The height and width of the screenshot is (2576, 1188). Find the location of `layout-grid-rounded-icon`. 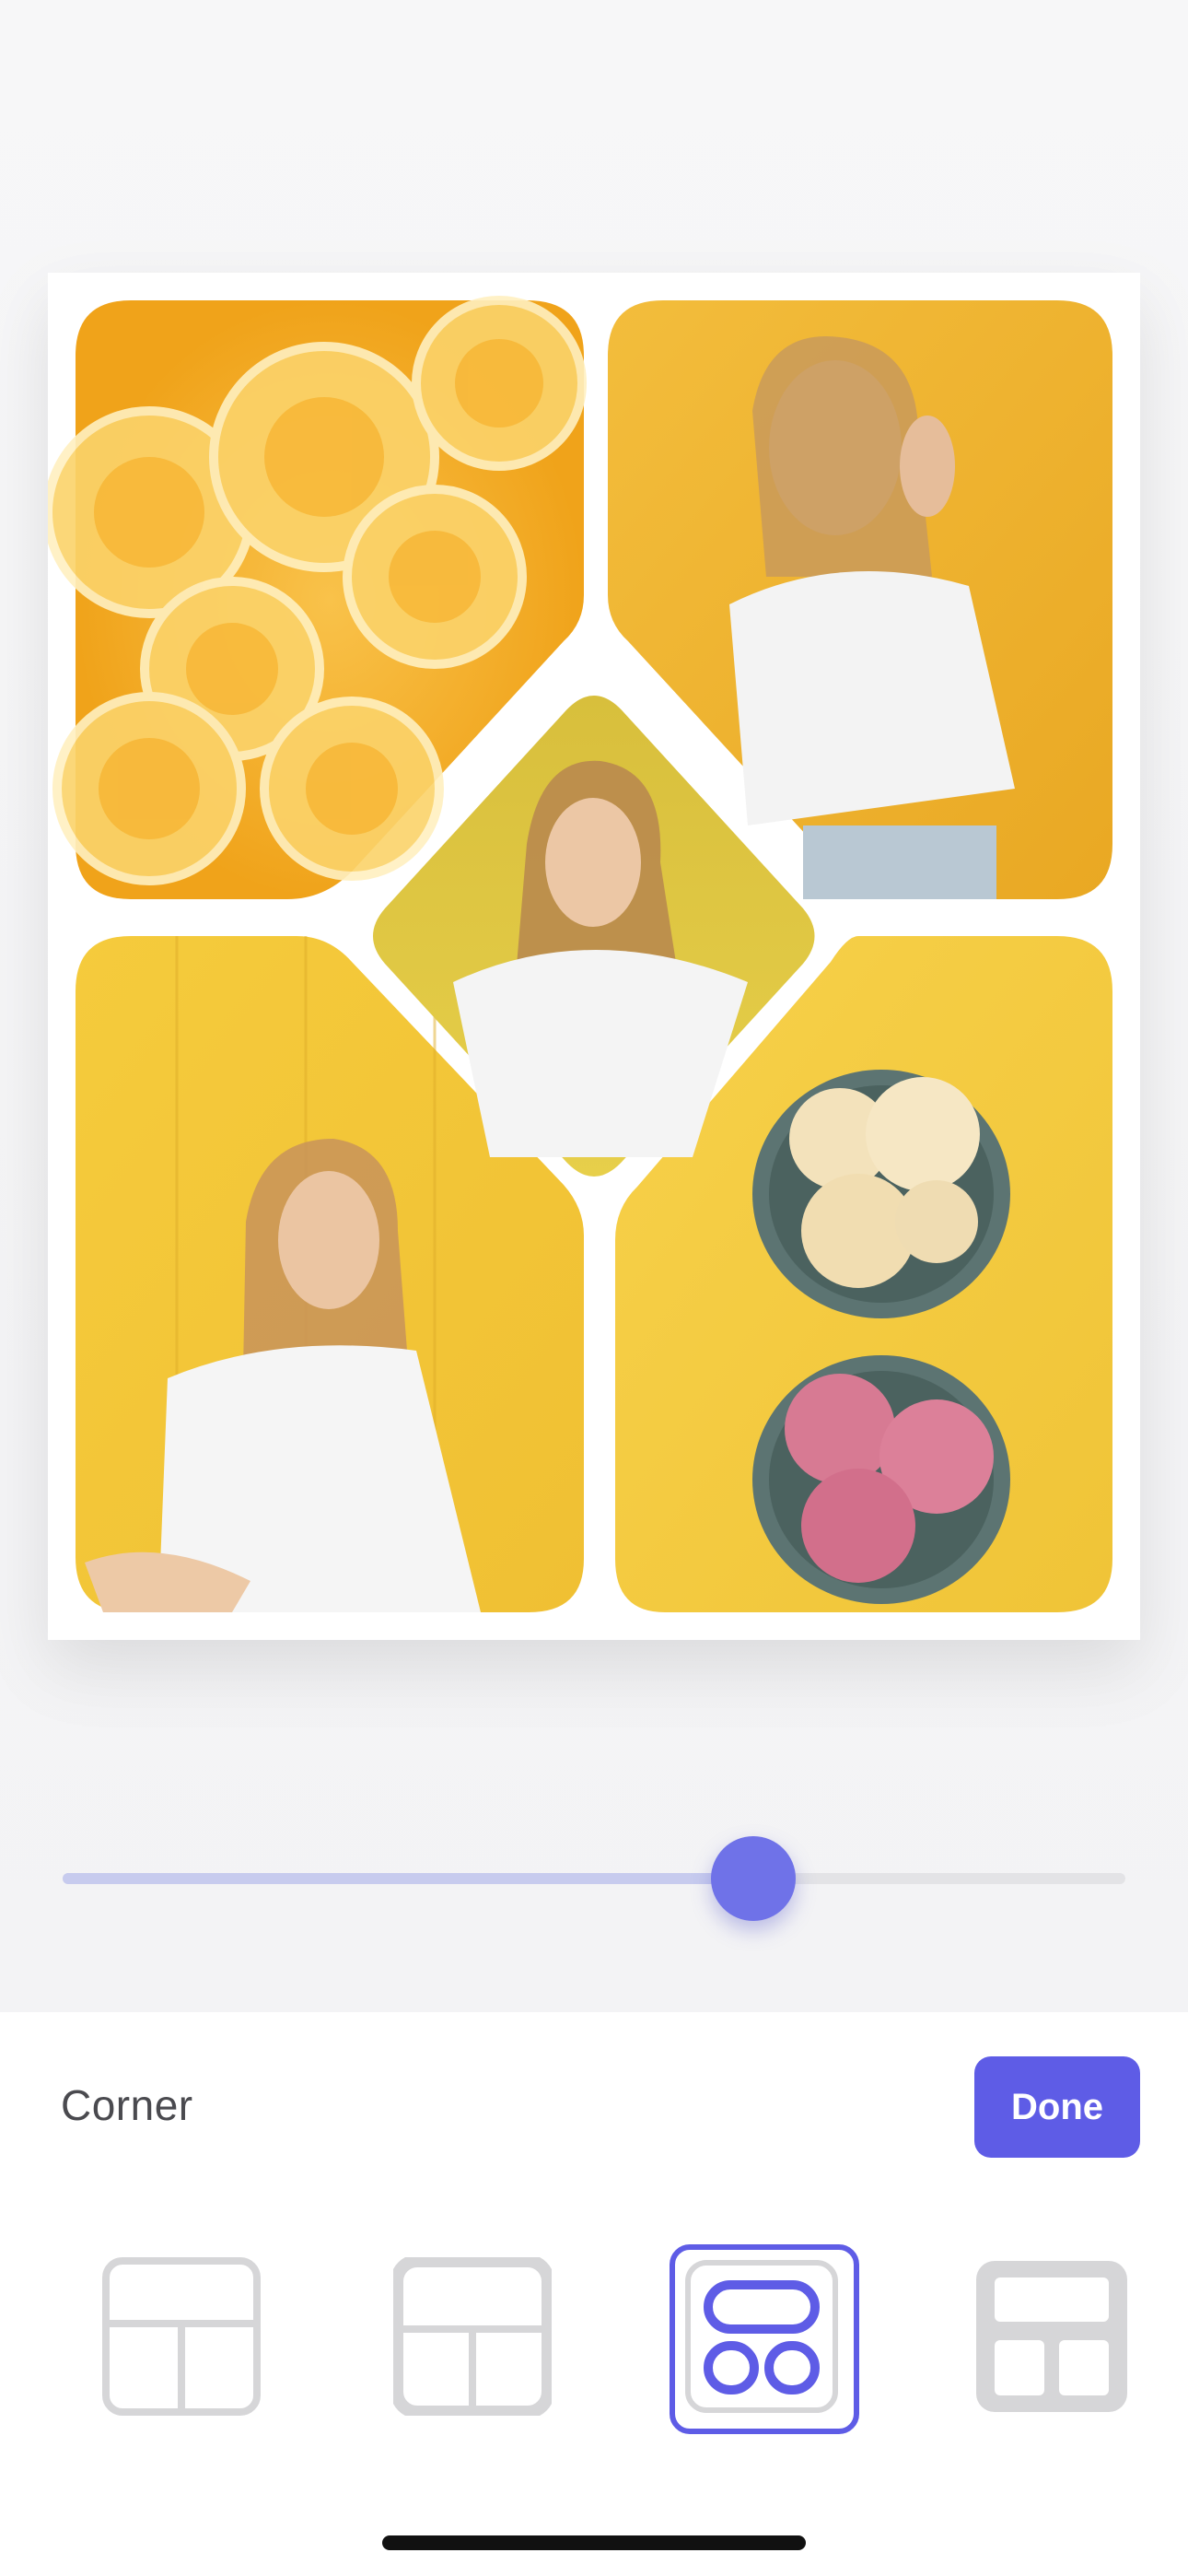

layout-grid-rounded-icon is located at coordinates (473, 2336).